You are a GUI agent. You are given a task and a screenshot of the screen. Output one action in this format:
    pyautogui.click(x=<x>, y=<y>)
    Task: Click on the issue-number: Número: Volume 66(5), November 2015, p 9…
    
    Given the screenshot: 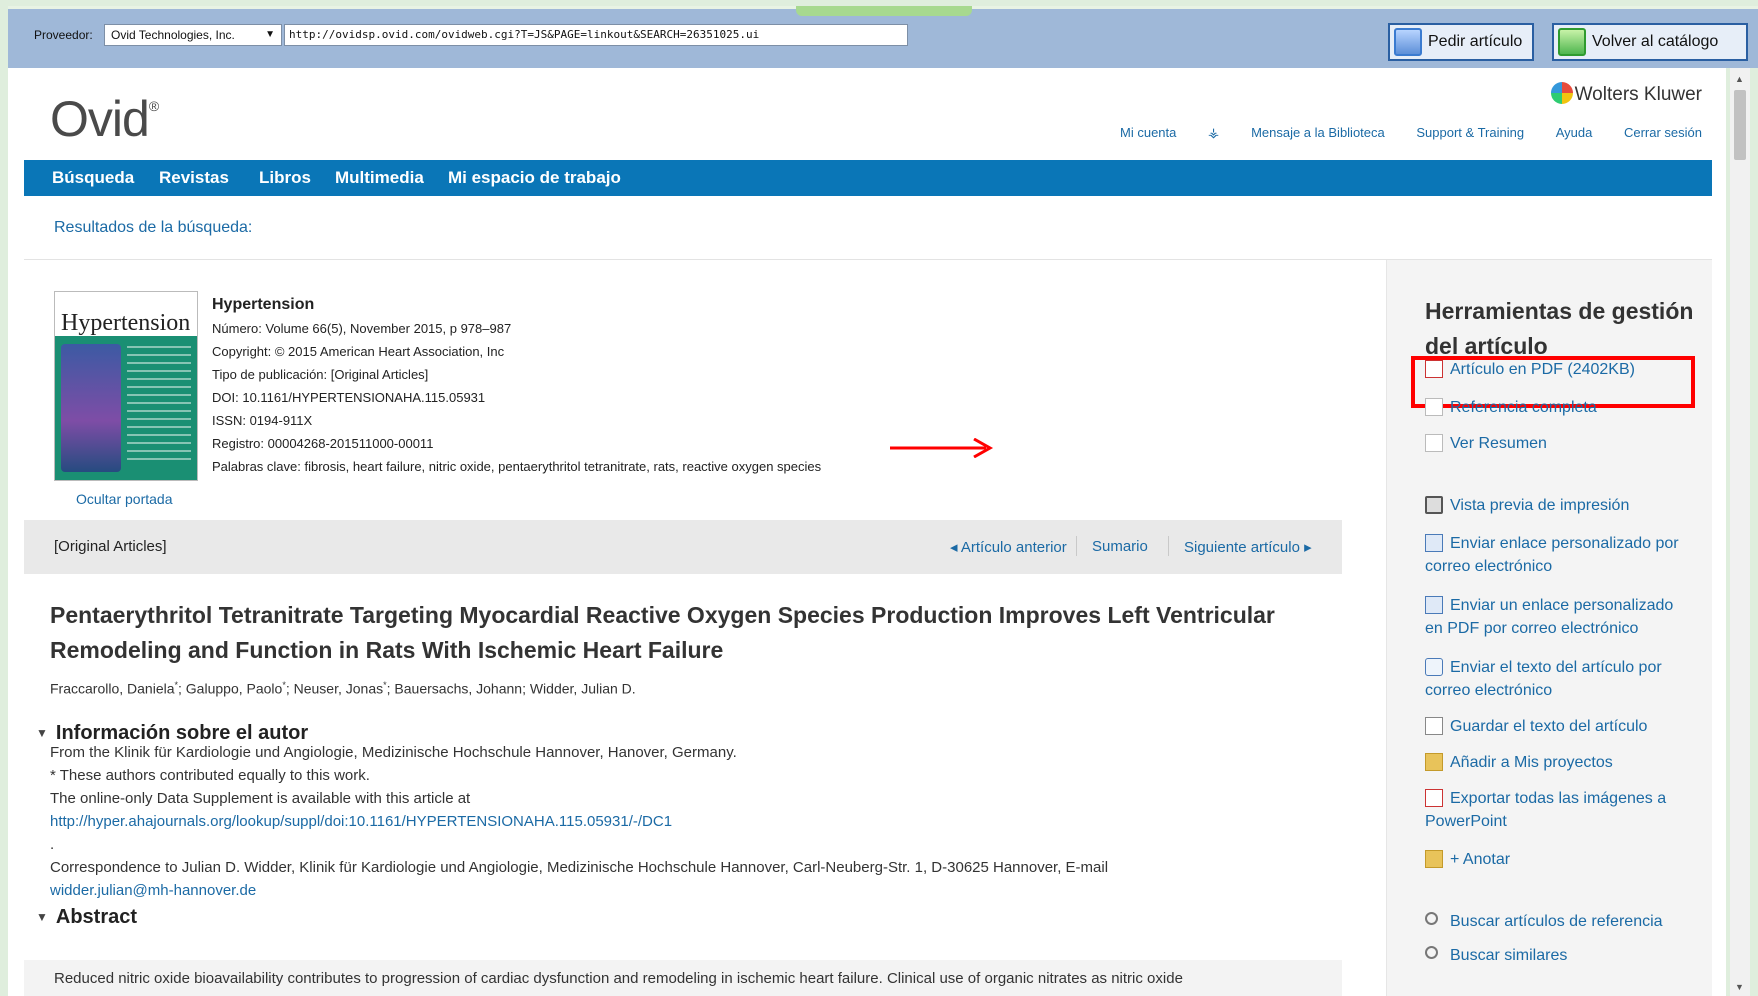 What is the action you would take?
    pyautogui.click(x=362, y=328)
    